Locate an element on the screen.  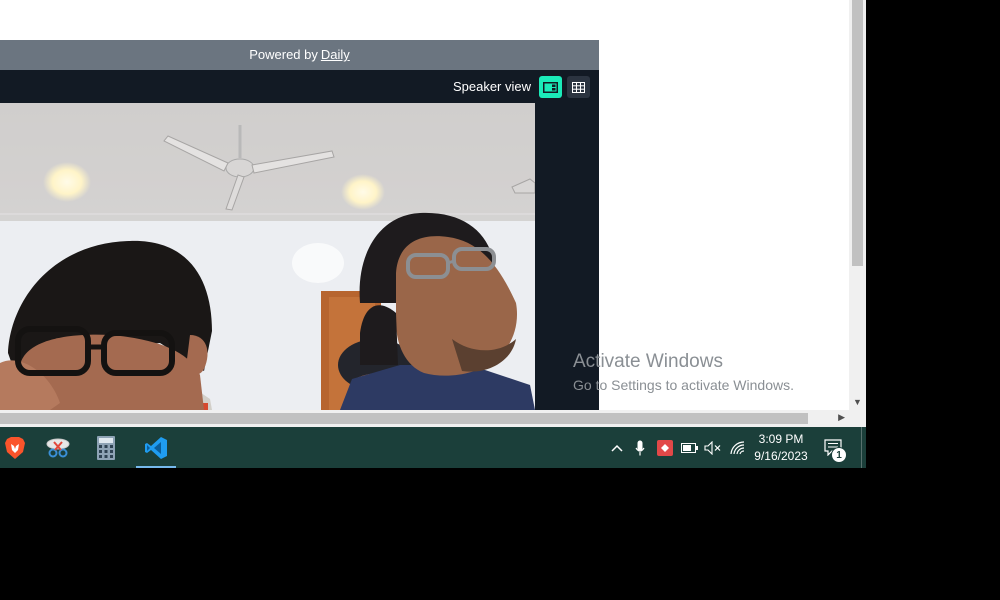
battery-icon is located at coordinates (689, 448).